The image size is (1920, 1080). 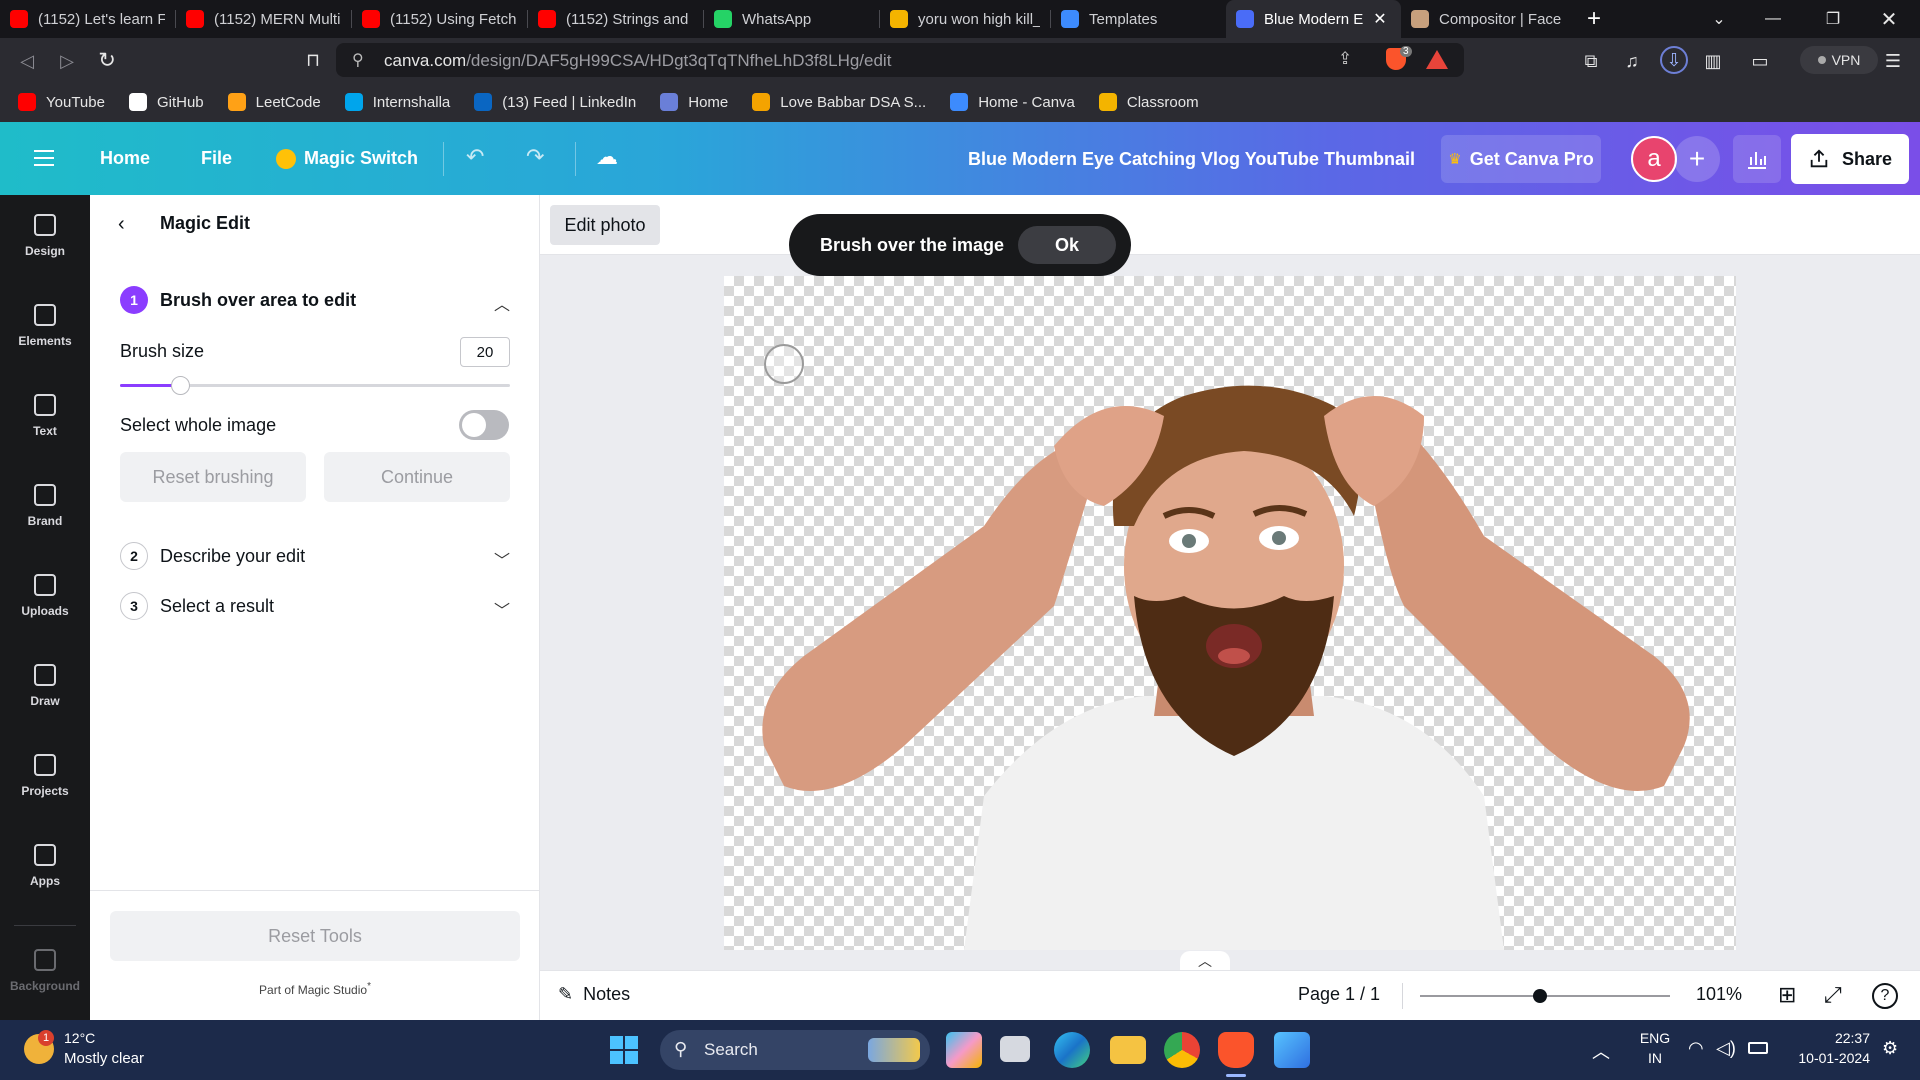 I want to click on redo-icon: ↷, so click(x=535, y=157).